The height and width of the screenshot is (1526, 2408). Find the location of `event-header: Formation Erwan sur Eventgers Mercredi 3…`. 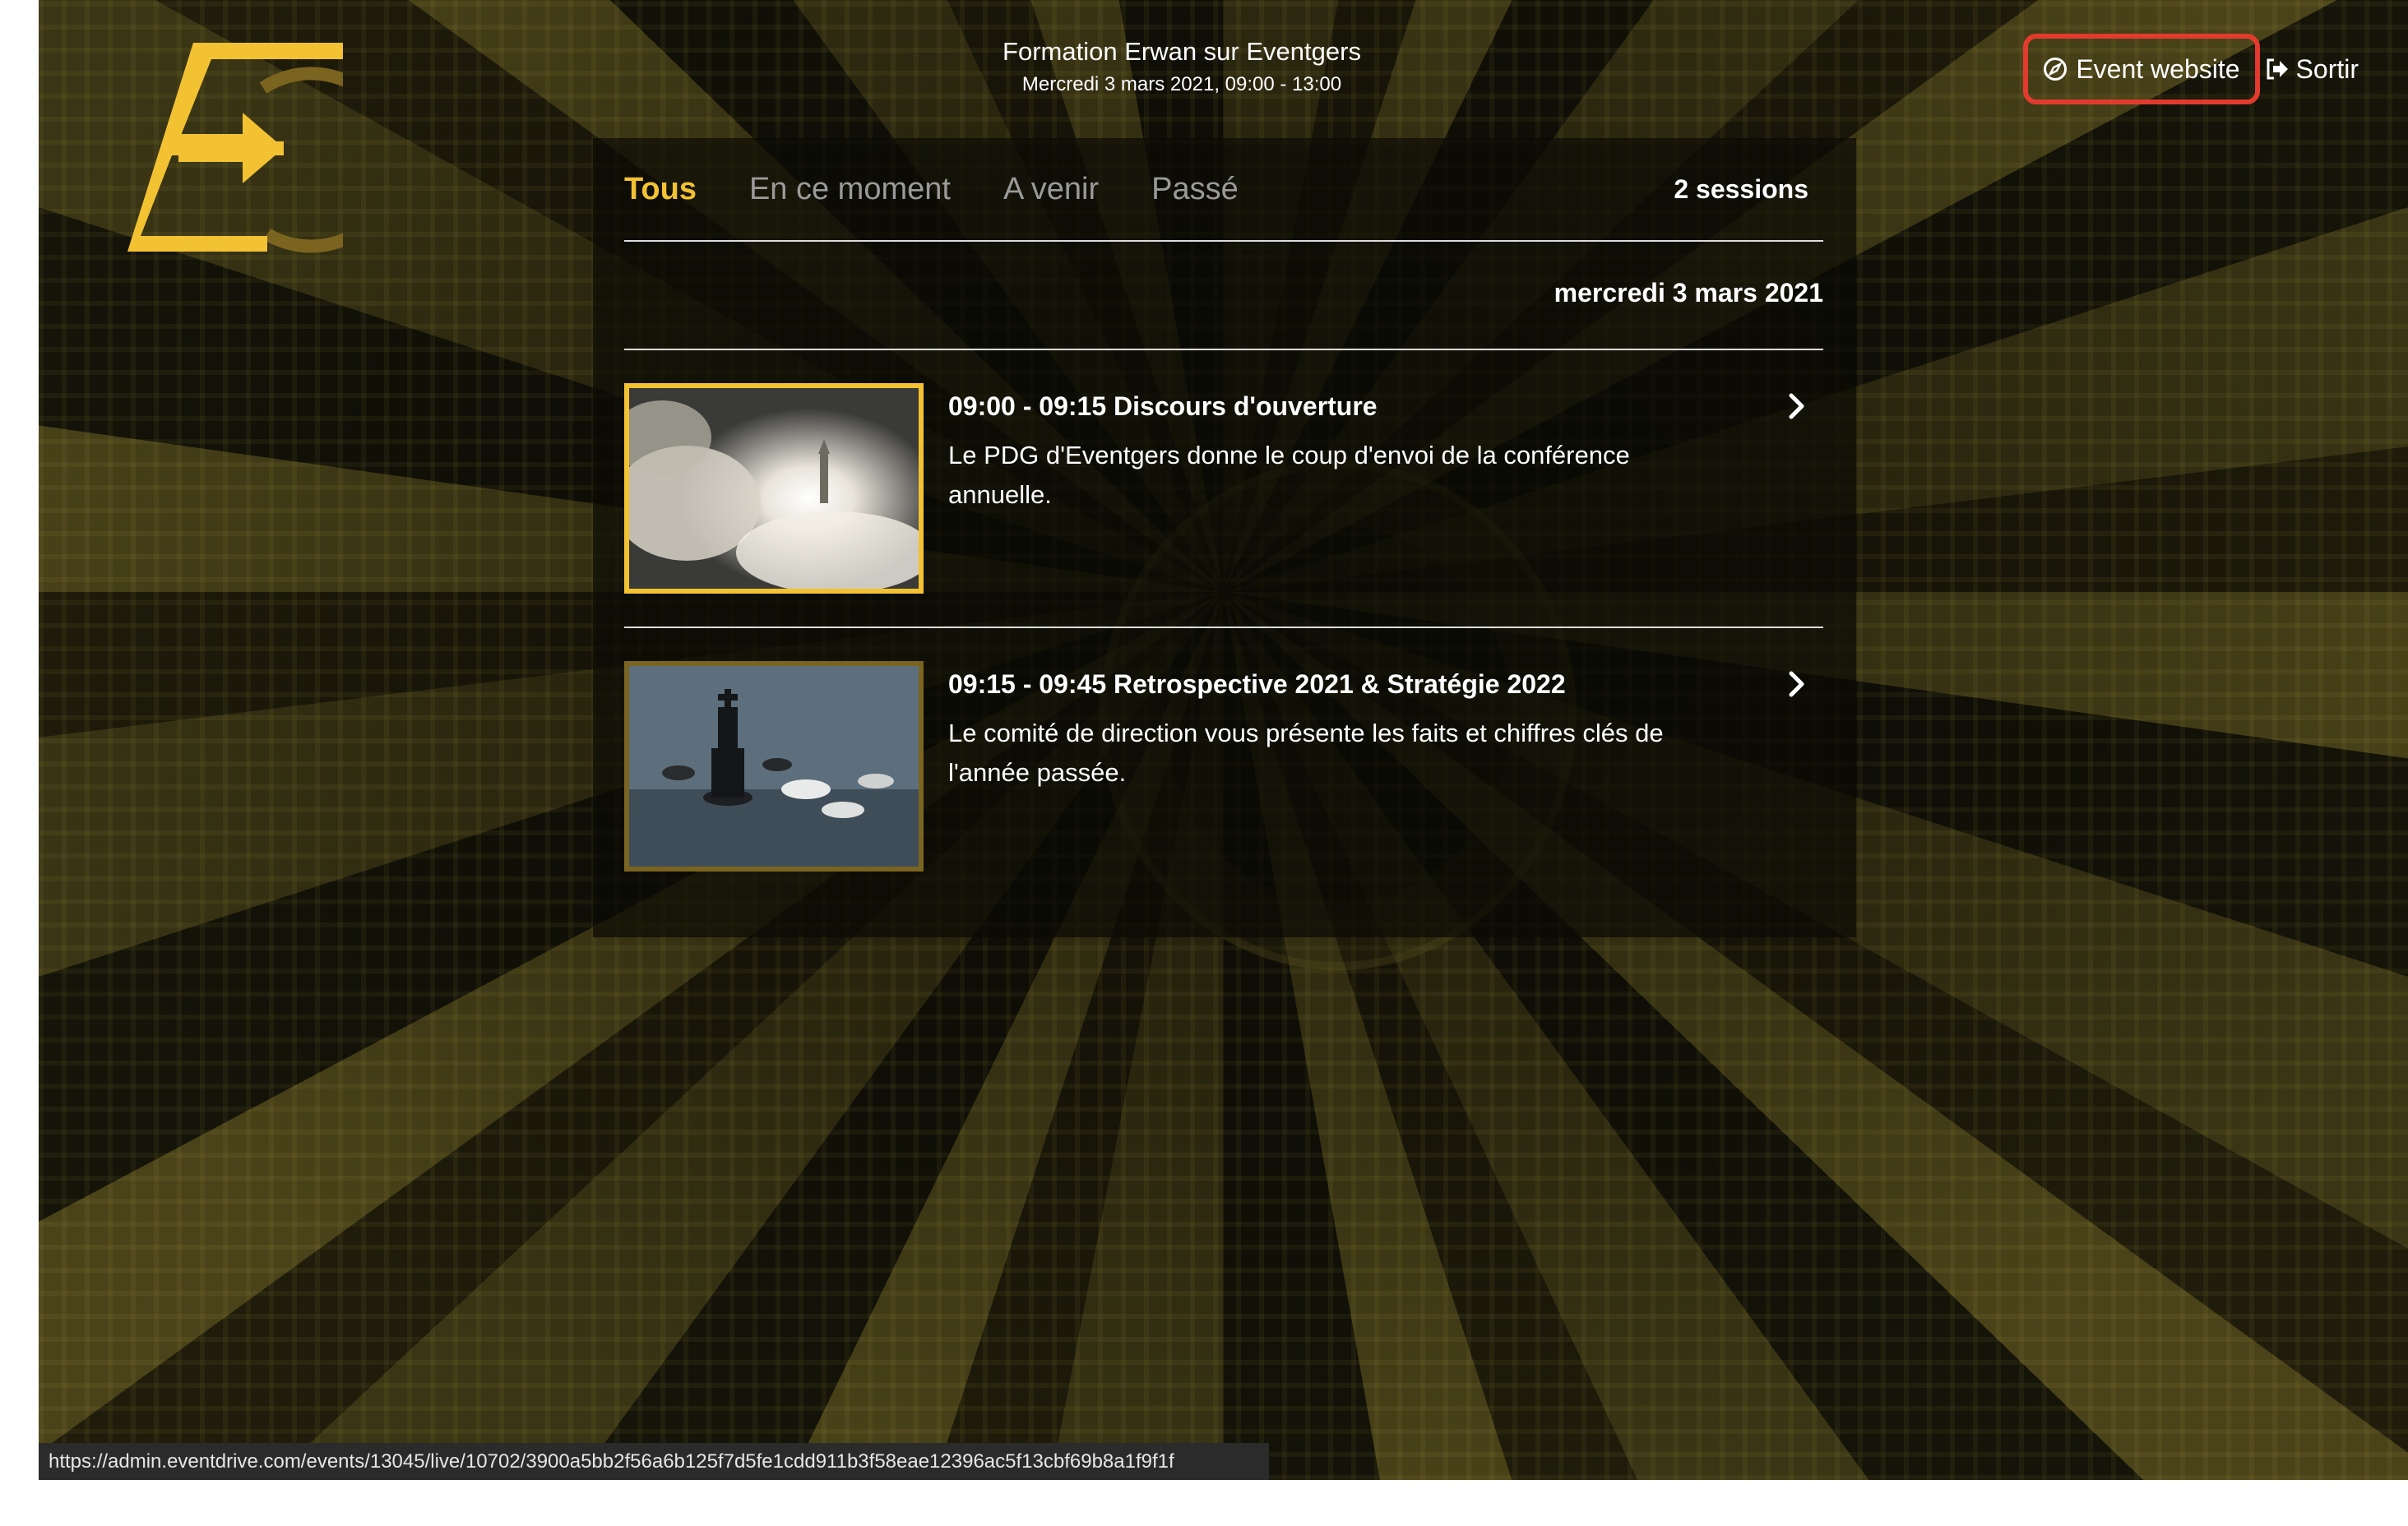

event-header: Formation Erwan sur Eventgers Mercredi 3… is located at coordinates (1182, 67).